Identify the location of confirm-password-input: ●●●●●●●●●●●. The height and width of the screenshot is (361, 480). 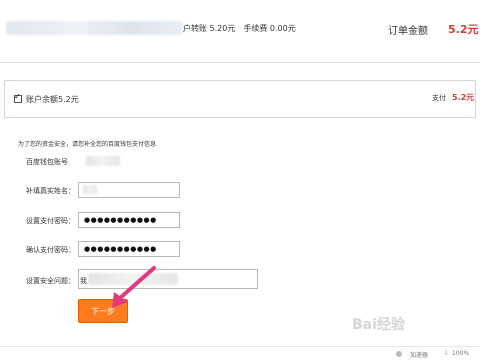
(129, 249).